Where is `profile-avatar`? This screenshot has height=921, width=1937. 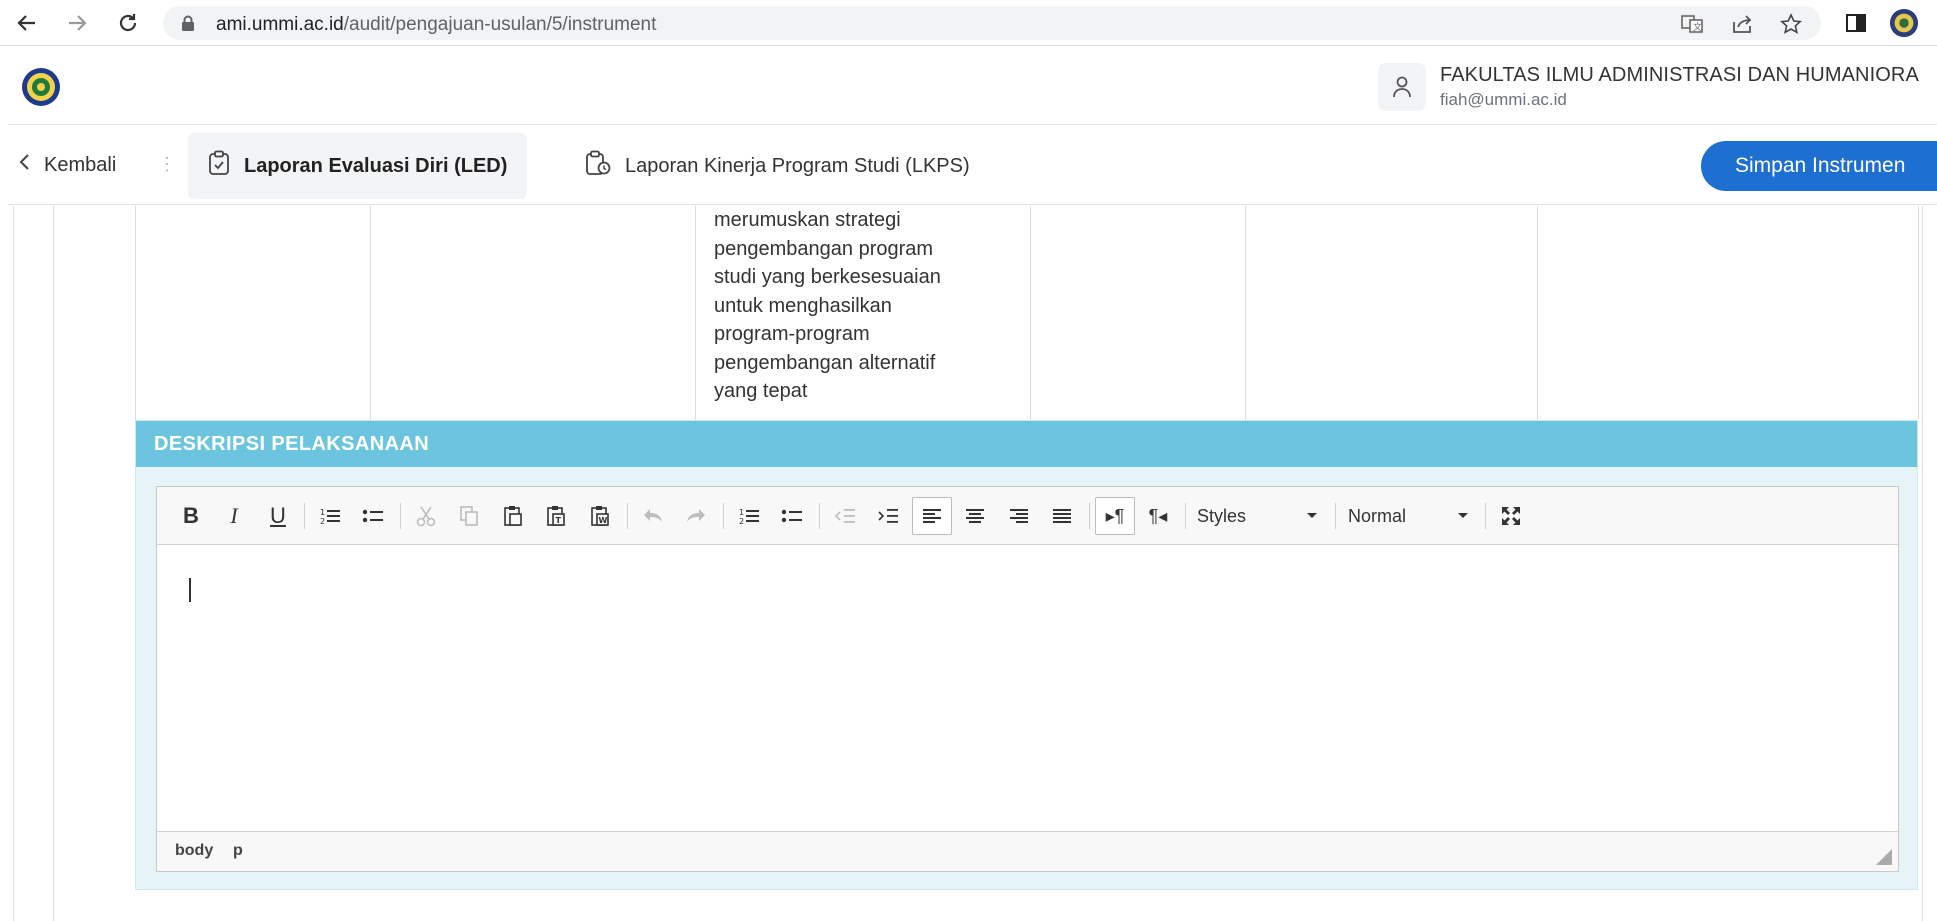
profile-avatar is located at coordinates (1904, 23).